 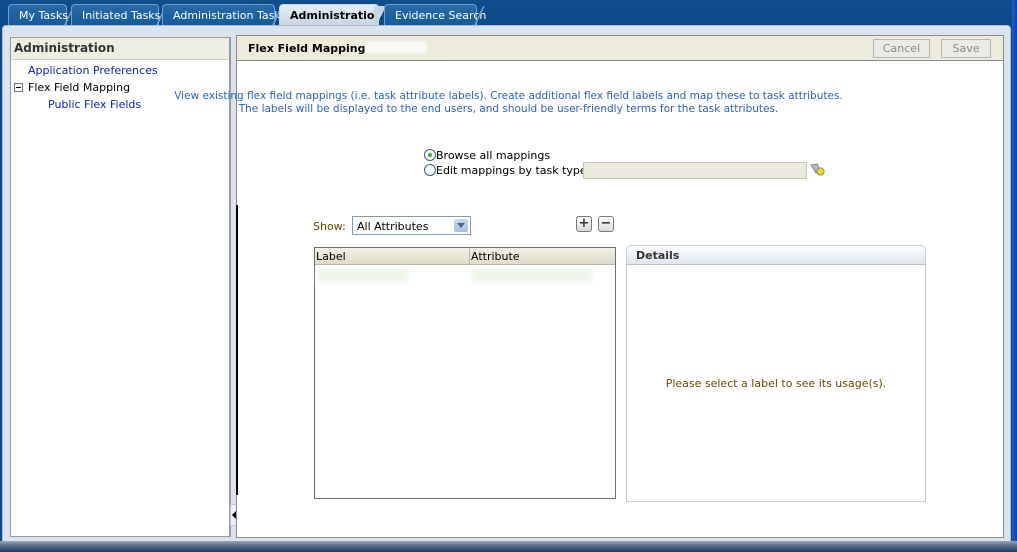 What do you see at coordinates (237, 350) in the screenshot?
I see `splitter-line` at bounding box center [237, 350].